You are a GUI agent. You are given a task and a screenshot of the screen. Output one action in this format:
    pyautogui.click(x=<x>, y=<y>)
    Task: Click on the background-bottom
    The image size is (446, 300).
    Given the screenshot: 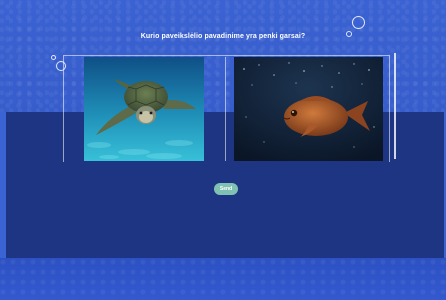 What is the action you would take?
    pyautogui.click(x=223, y=279)
    